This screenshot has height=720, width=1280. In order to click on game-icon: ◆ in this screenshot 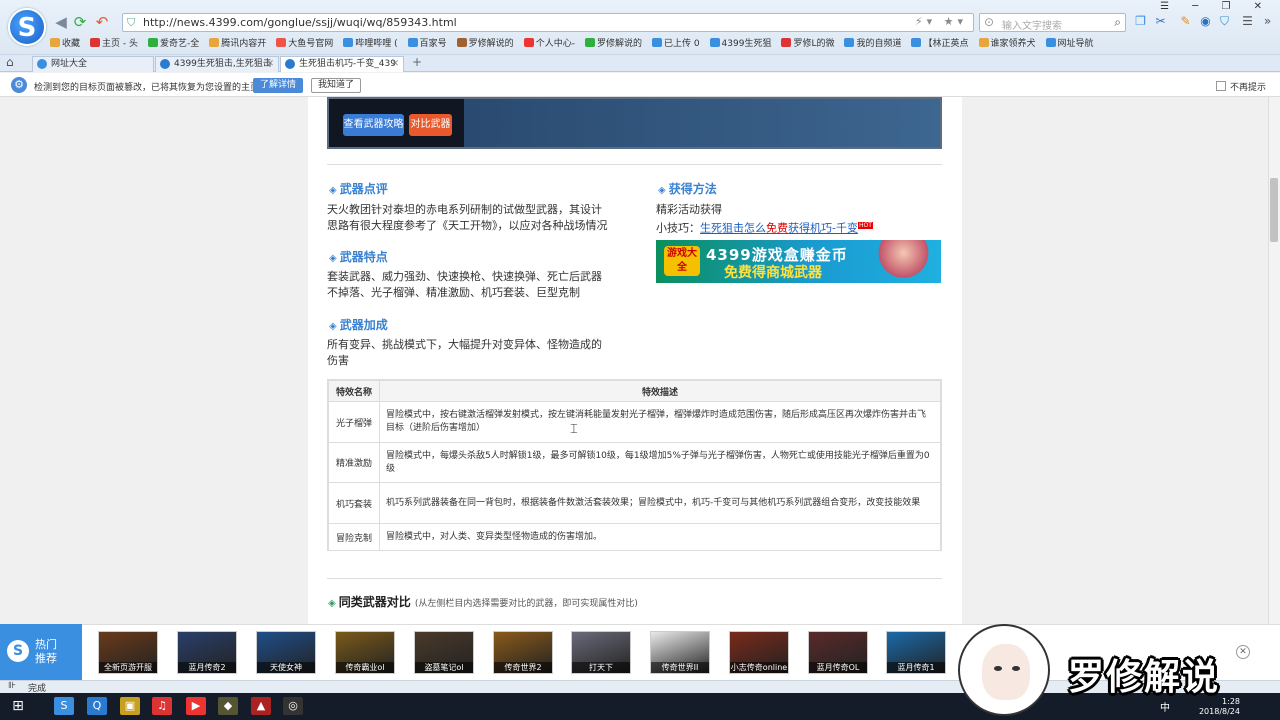, I will do `click(228, 706)`.